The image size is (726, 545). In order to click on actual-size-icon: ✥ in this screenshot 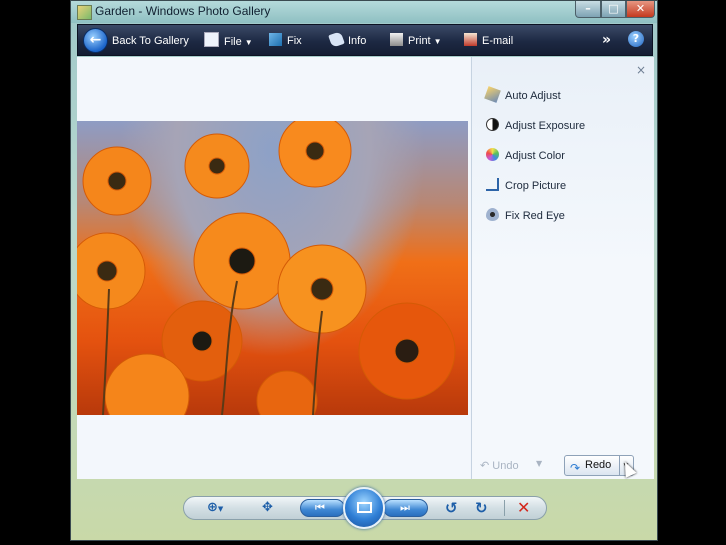, I will do `click(267, 507)`.